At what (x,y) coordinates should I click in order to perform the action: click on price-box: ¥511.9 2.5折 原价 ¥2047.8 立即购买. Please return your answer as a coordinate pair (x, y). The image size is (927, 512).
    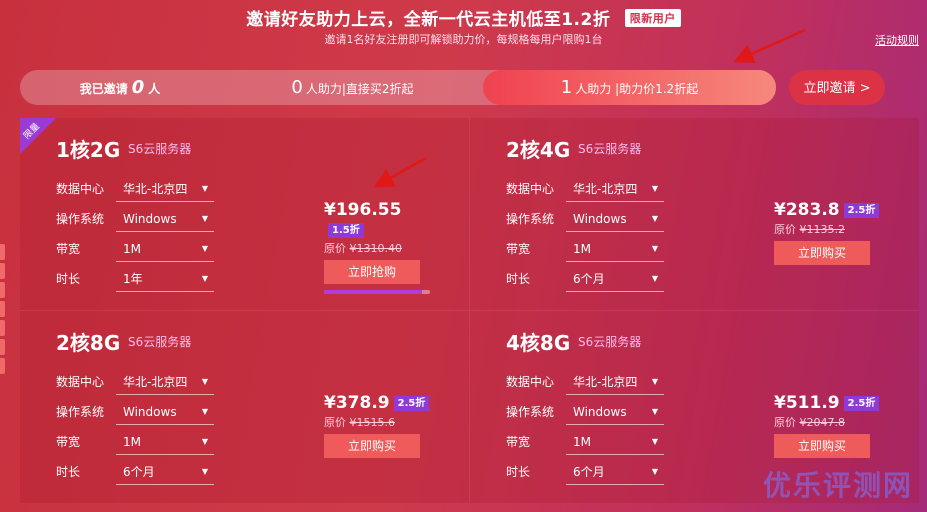
    Looking at the image, I should click on (829, 425).